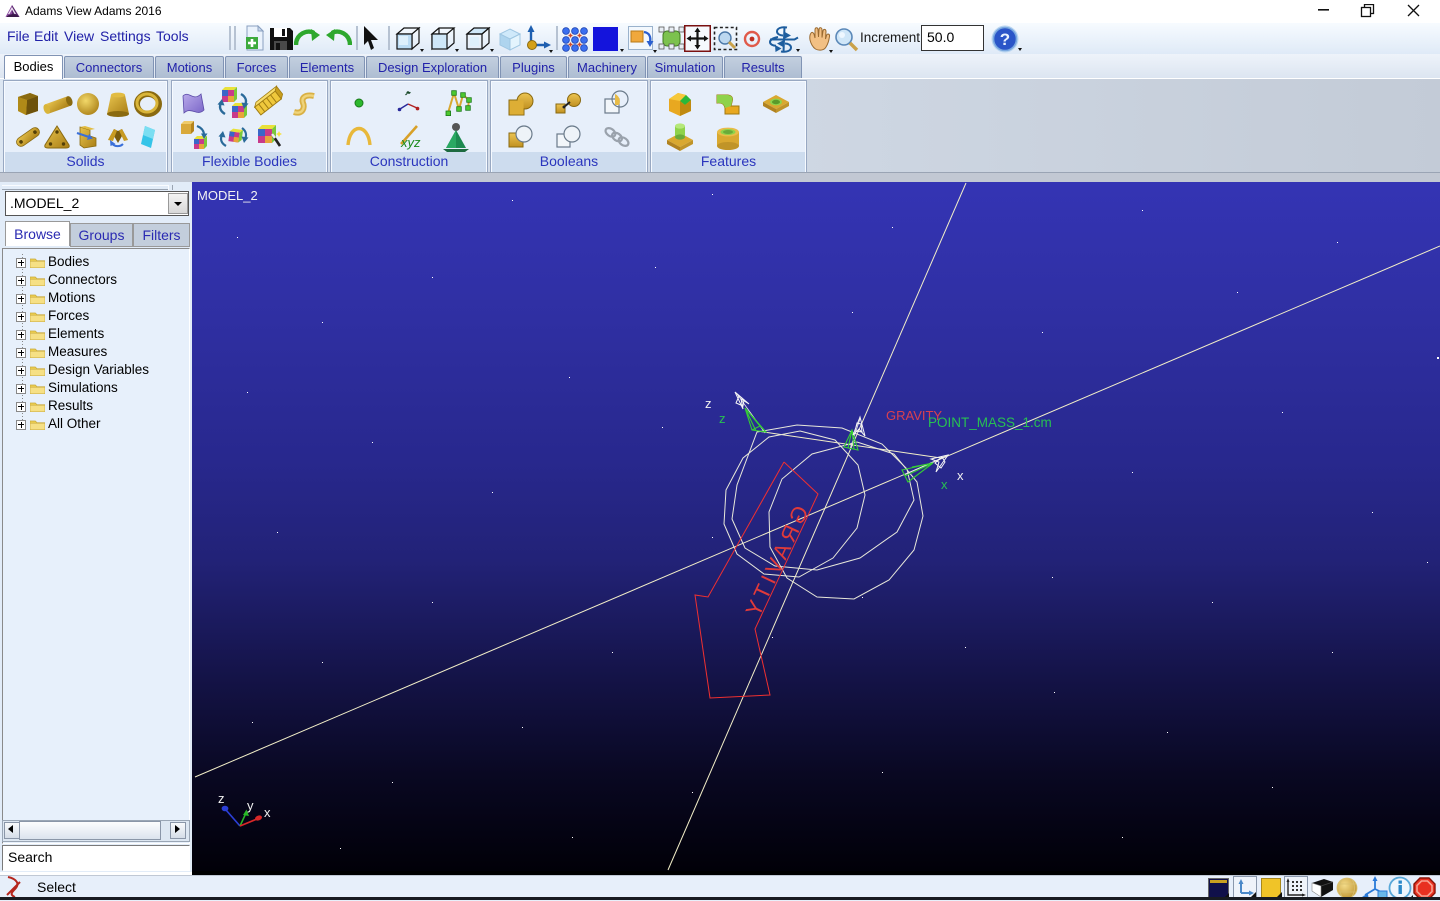 This screenshot has width=1440, height=901. What do you see at coordinates (990, 422) in the screenshot?
I see `svg-text: POINT_MASS_1.cm` at bounding box center [990, 422].